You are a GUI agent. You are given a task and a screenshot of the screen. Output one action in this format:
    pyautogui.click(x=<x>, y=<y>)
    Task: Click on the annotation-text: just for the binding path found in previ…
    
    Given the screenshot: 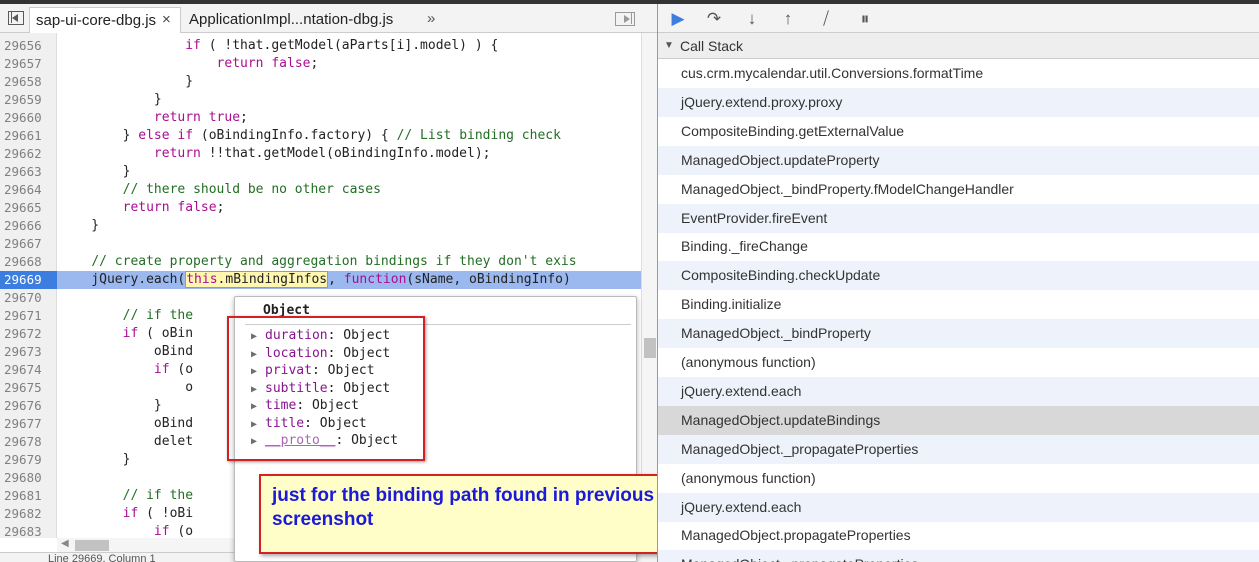 What is the action you would take?
    pyautogui.click(x=463, y=507)
    